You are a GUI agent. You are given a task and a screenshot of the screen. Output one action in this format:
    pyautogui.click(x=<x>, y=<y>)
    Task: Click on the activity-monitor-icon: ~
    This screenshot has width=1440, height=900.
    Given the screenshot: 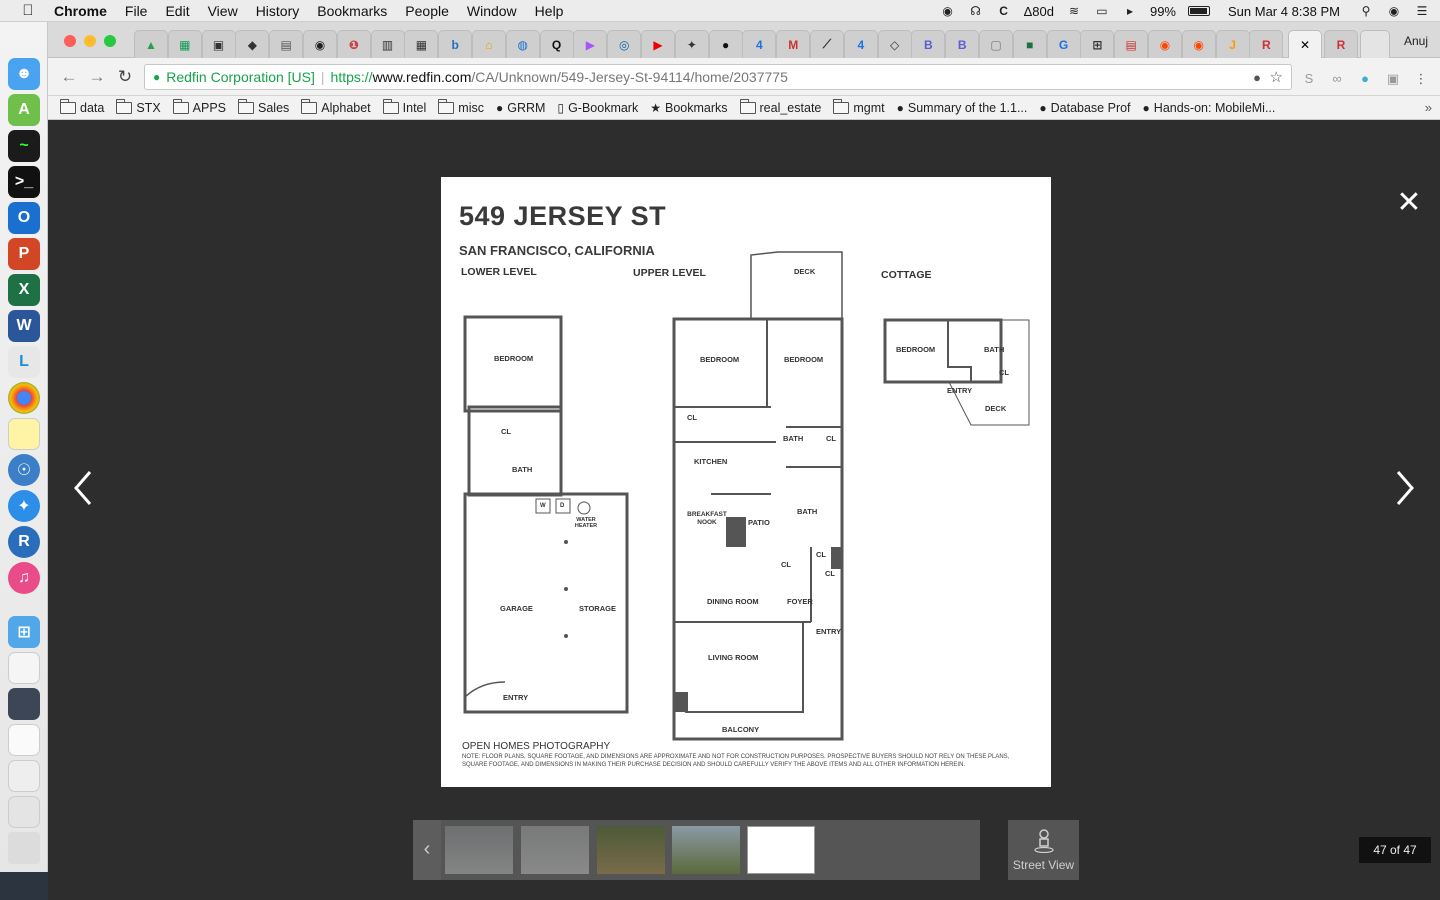 What is the action you would take?
    pyautogui.click(x=24, y=146)
    